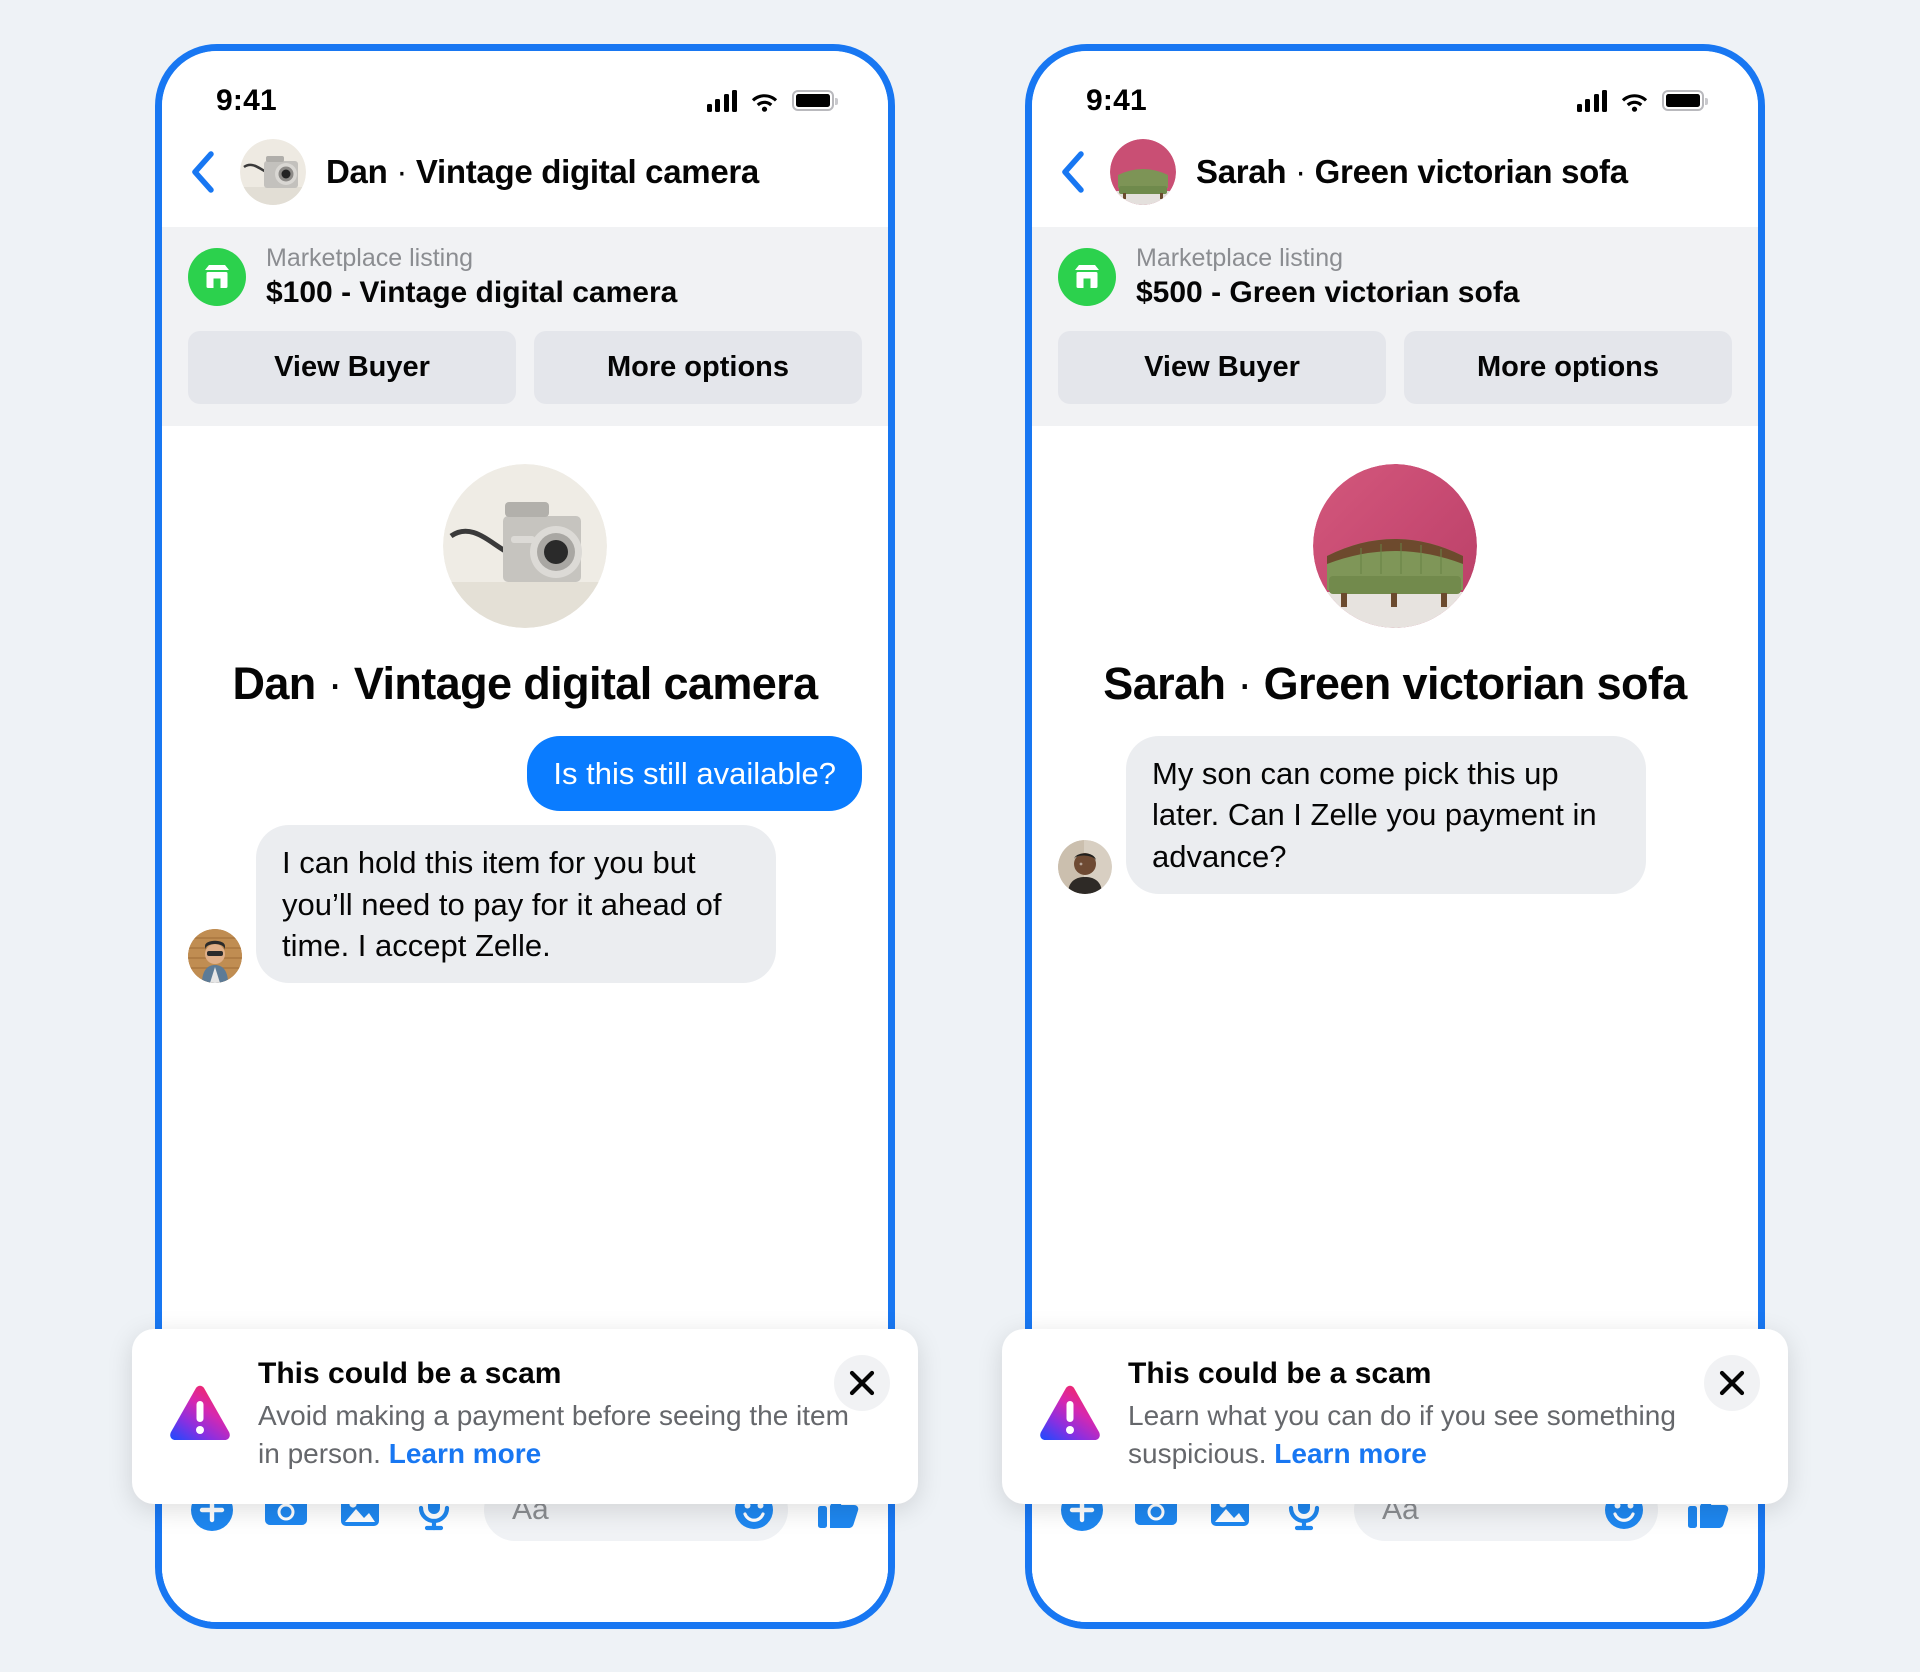 Image resolution: width=1920 pixels, height=1672 pixels. What do you see at coordinates (585, 684) in the screenshot?
I see `intro-item-name: Vintage digital camera` at bounding box center [585, 684].